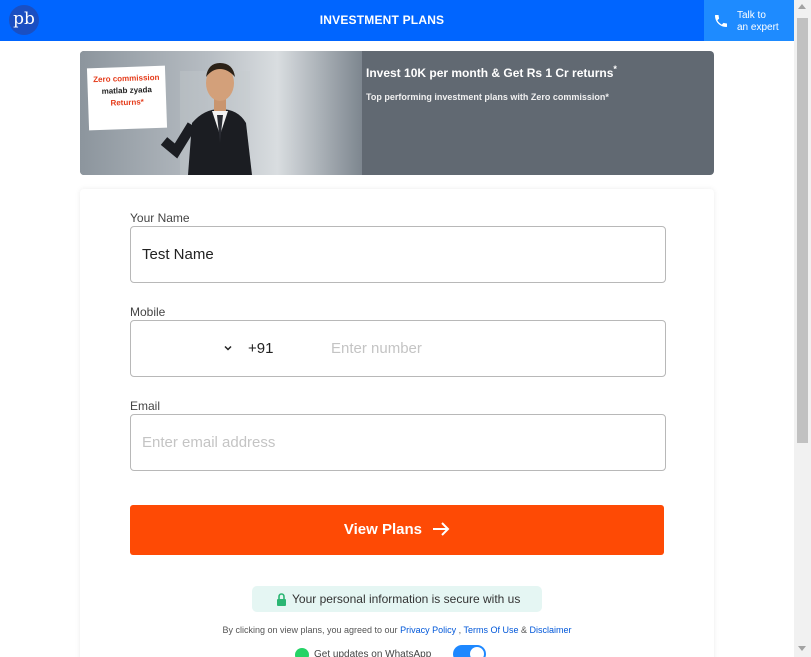 This screenshot has width=811, height=657. What do you see at coordinates (428, 630) in the screenshot?
I see `privacy-policy-link: Privacy Policy` at bounding box center [428, 630].